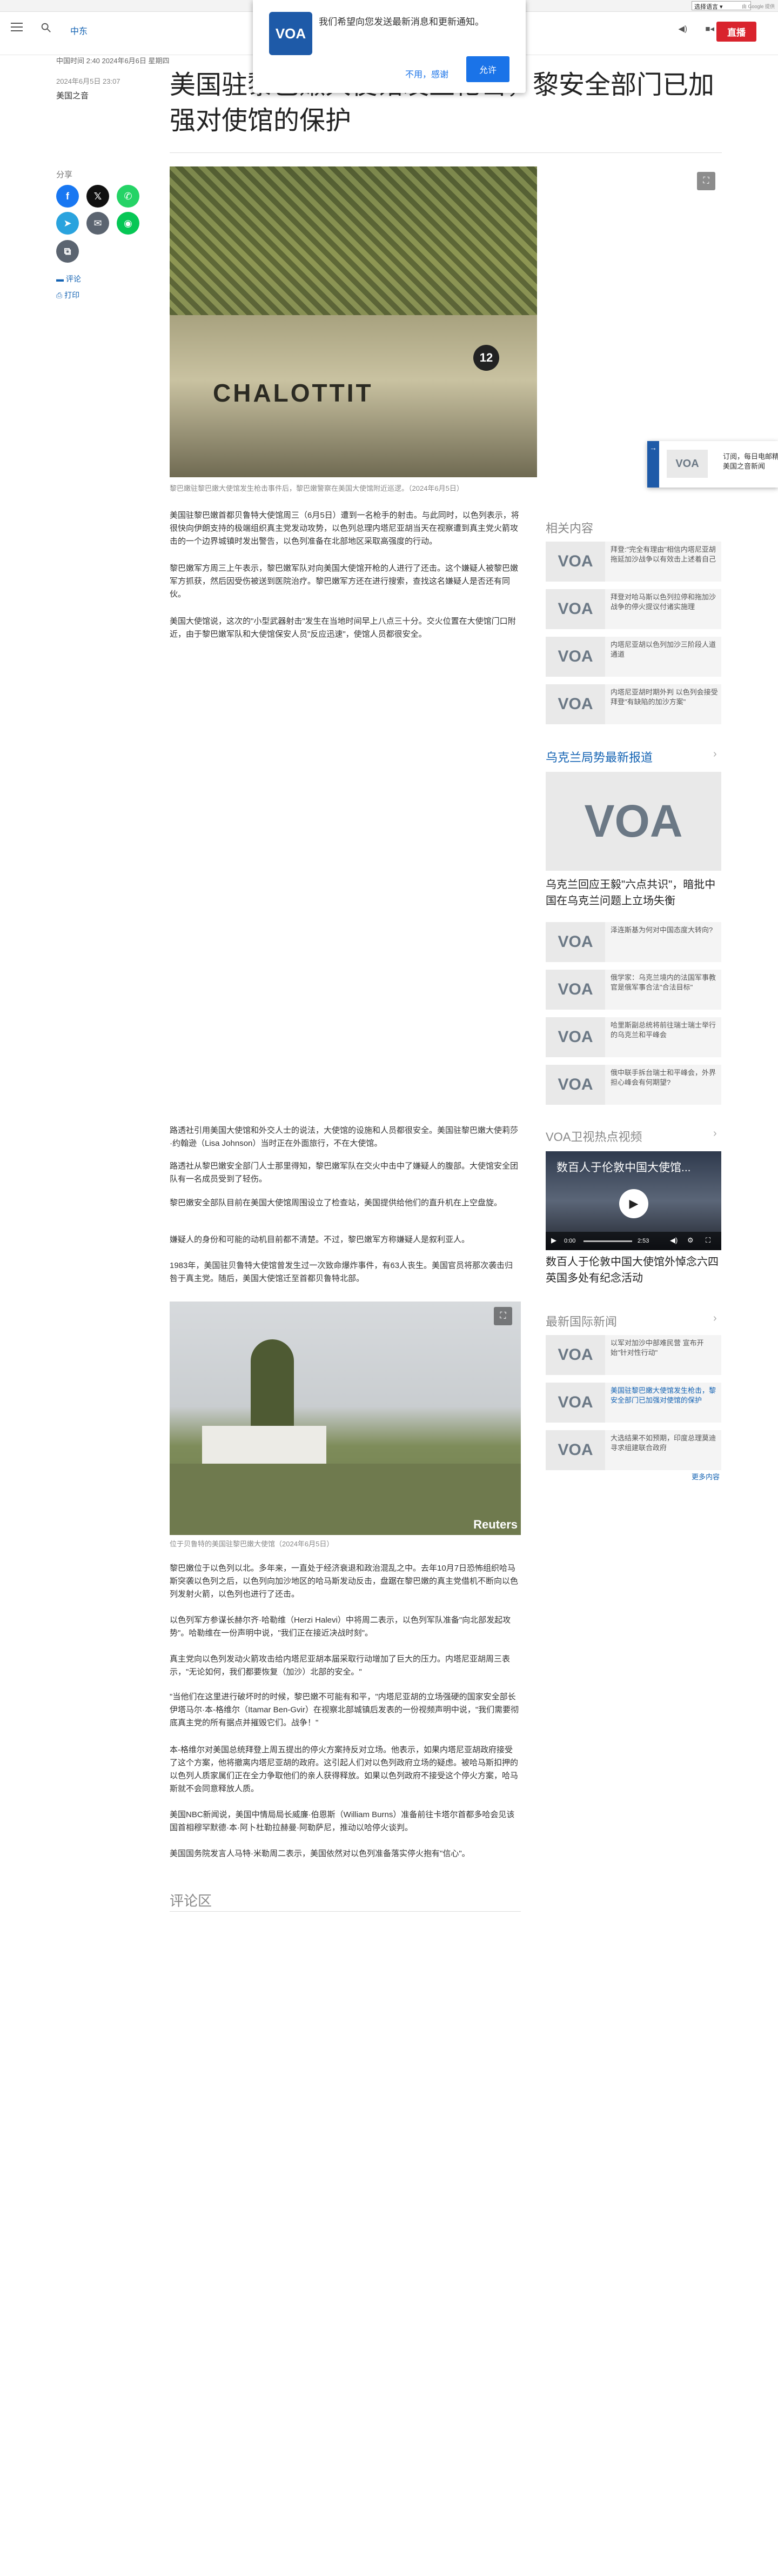 Image resolution: width=778 pixels, height=2576 pixels. Describe the element at coordinates (60, 295) in the screenshot. I see `print-icon: ⎙` at that location.